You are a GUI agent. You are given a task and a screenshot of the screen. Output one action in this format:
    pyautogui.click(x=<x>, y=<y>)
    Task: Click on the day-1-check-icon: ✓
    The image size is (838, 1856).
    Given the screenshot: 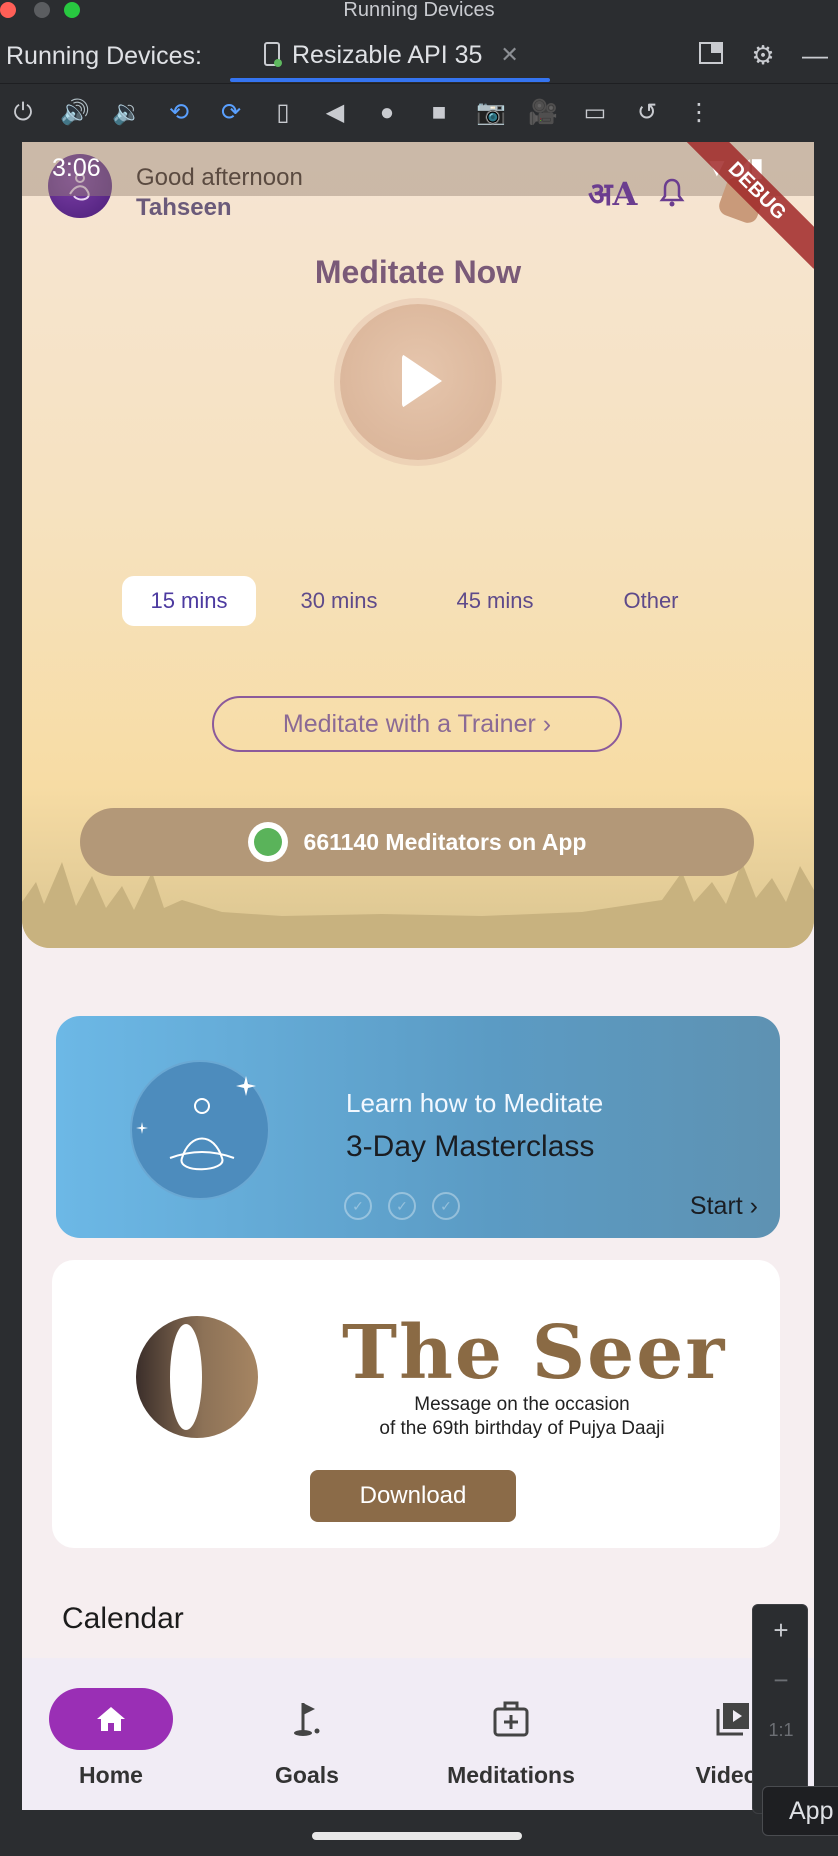 What is the action you would take?
    pyautogui.click(x=358, y=1206)
    